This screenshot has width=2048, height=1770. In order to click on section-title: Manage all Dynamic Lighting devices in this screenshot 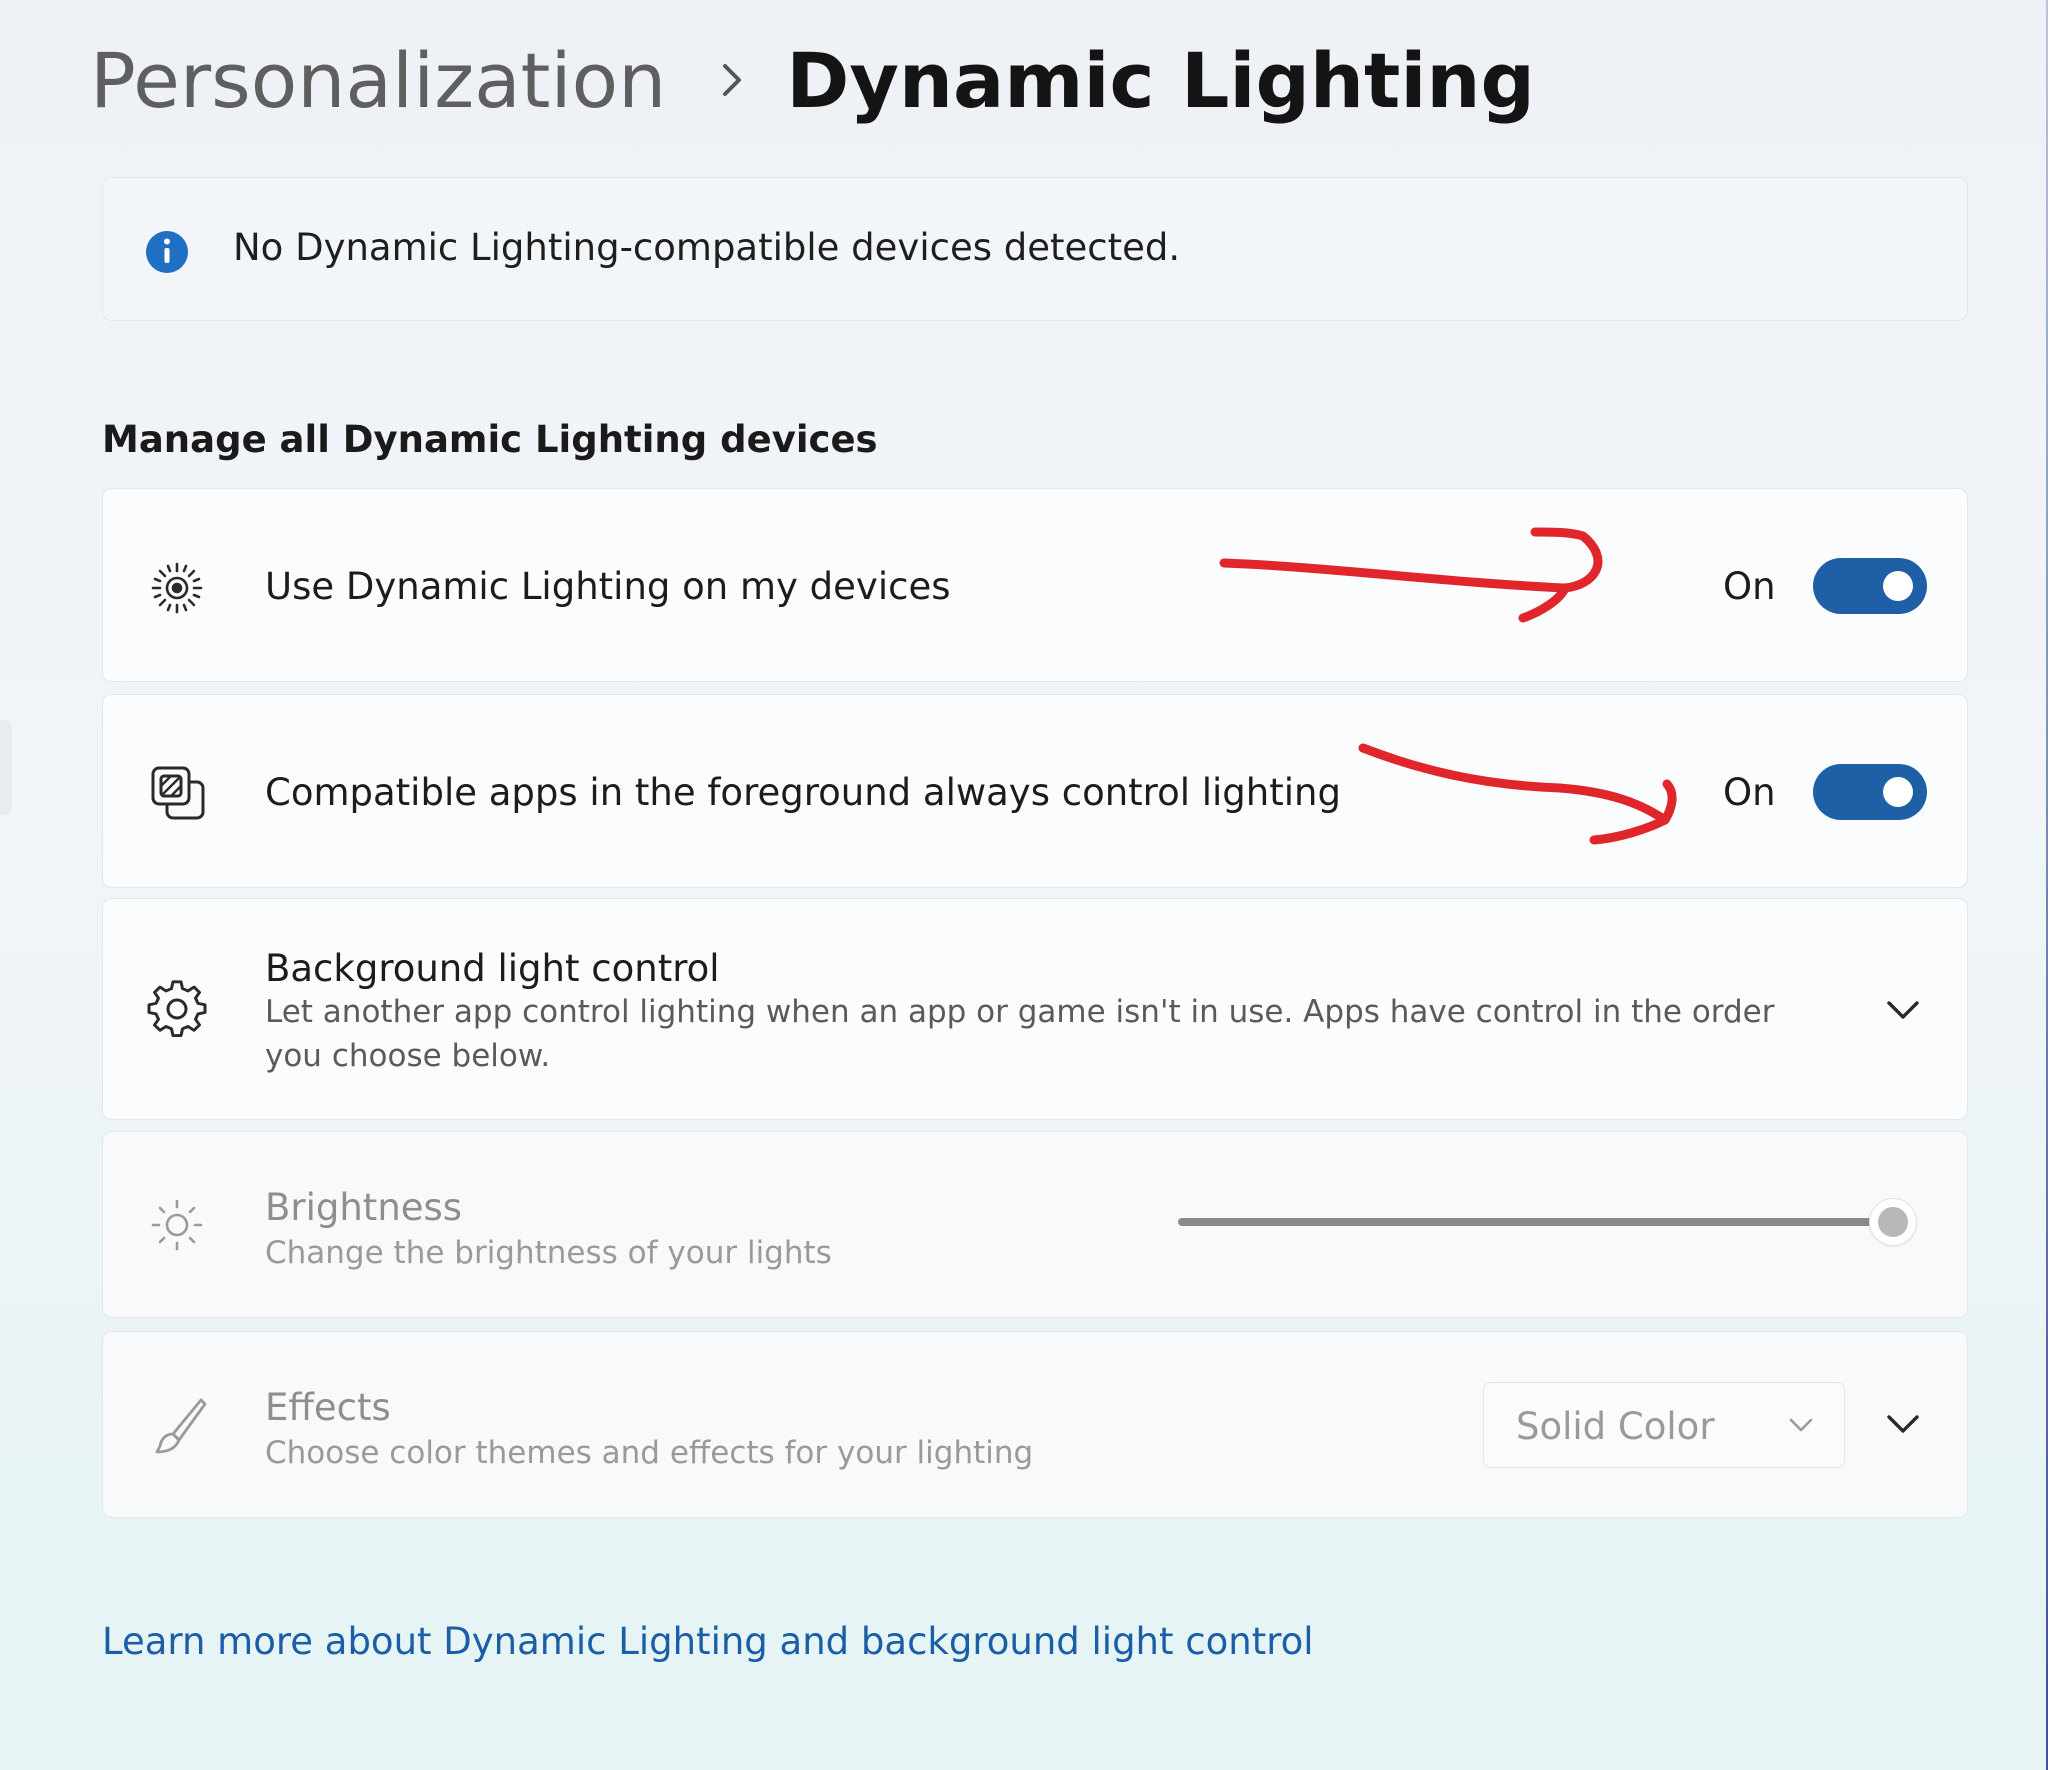, I will do `click(490, 439)`.